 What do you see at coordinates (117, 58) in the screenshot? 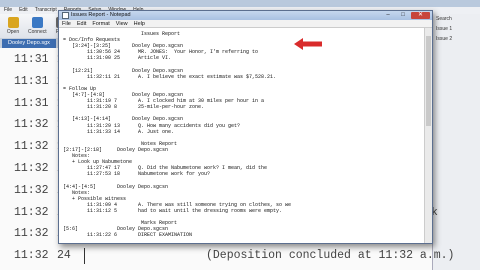
I see `text-line: 11:31:00 25 Article VI.` at bounding box center [117, 58].